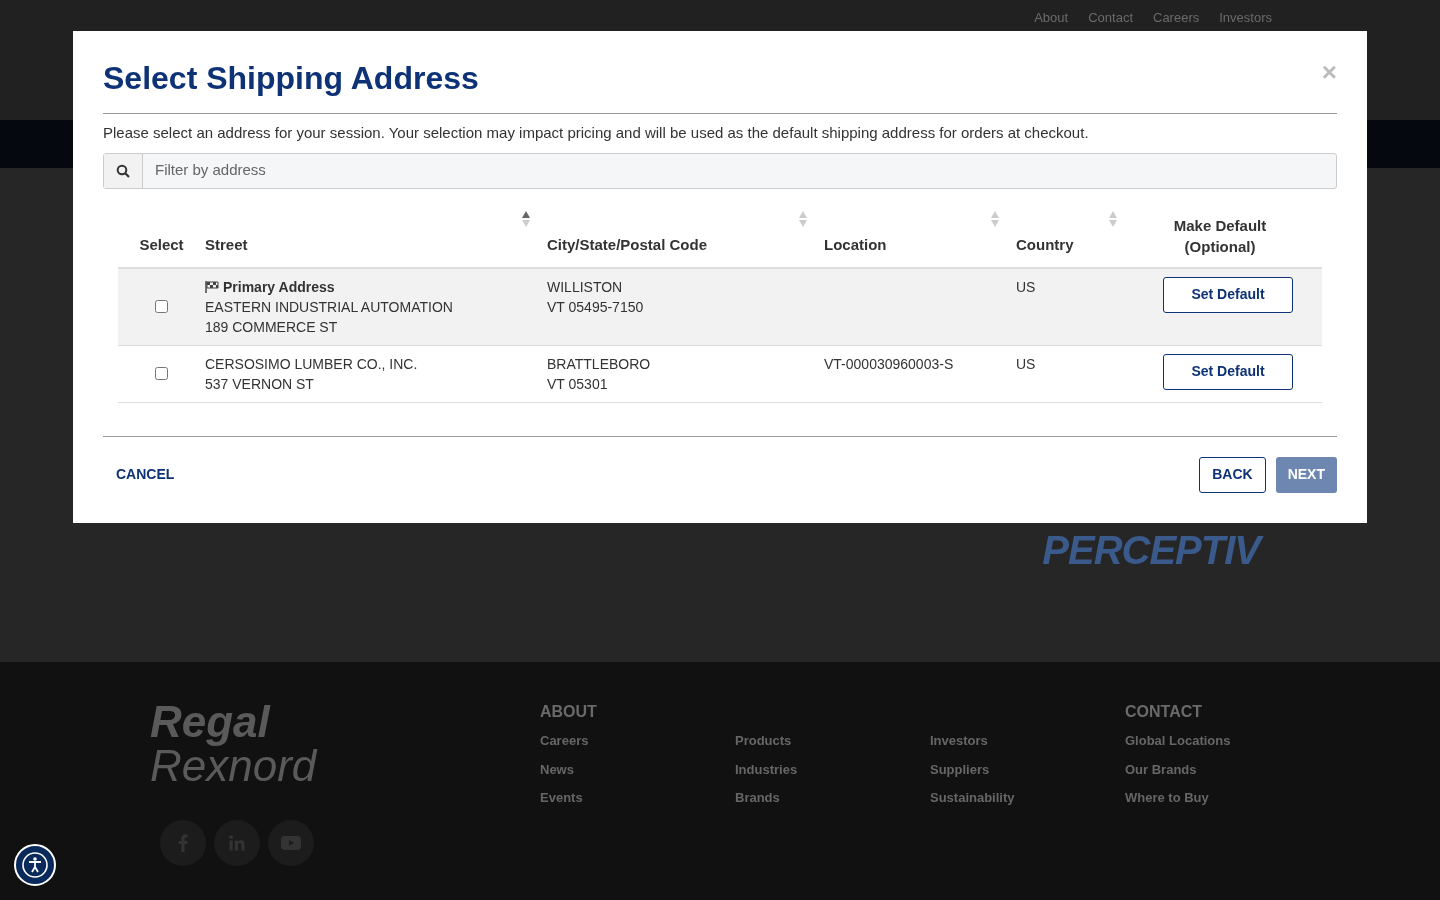 The height and width of the screenshot is (900, 1440). What do you see at coordinates (578, 384) in the screenshot?
I see `city-text: VT 05301` at bounding box center [578, 384].